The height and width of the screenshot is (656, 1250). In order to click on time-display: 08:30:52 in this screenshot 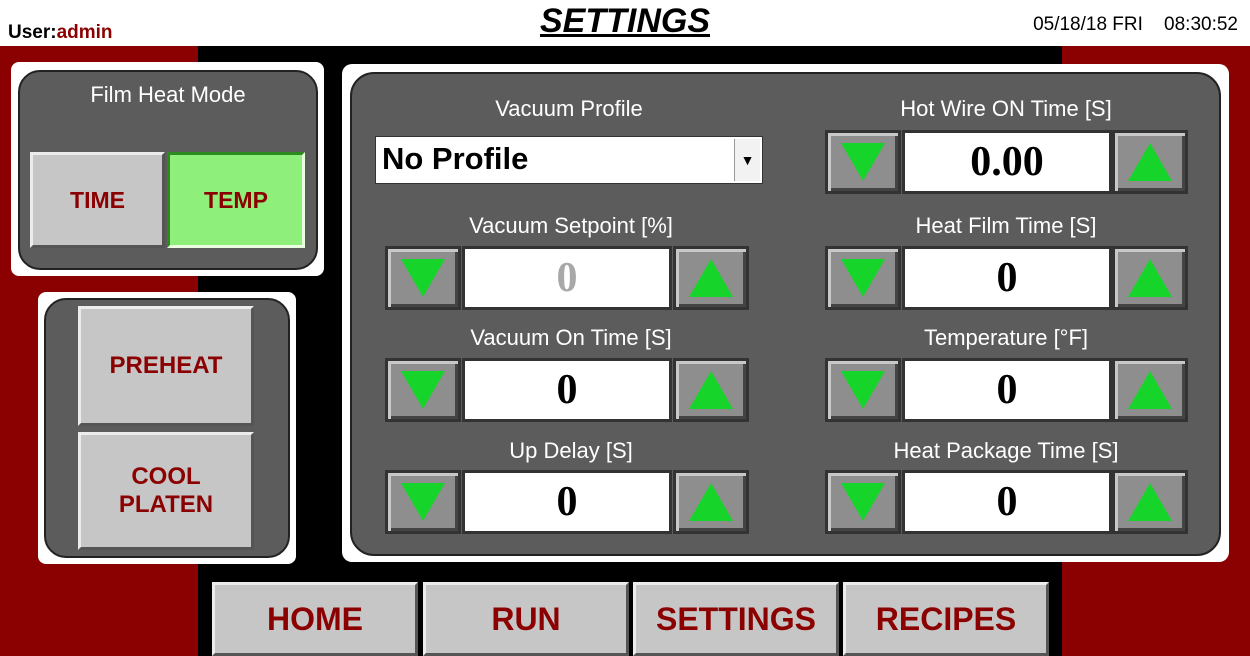, I will do `click(1201, 24)`.